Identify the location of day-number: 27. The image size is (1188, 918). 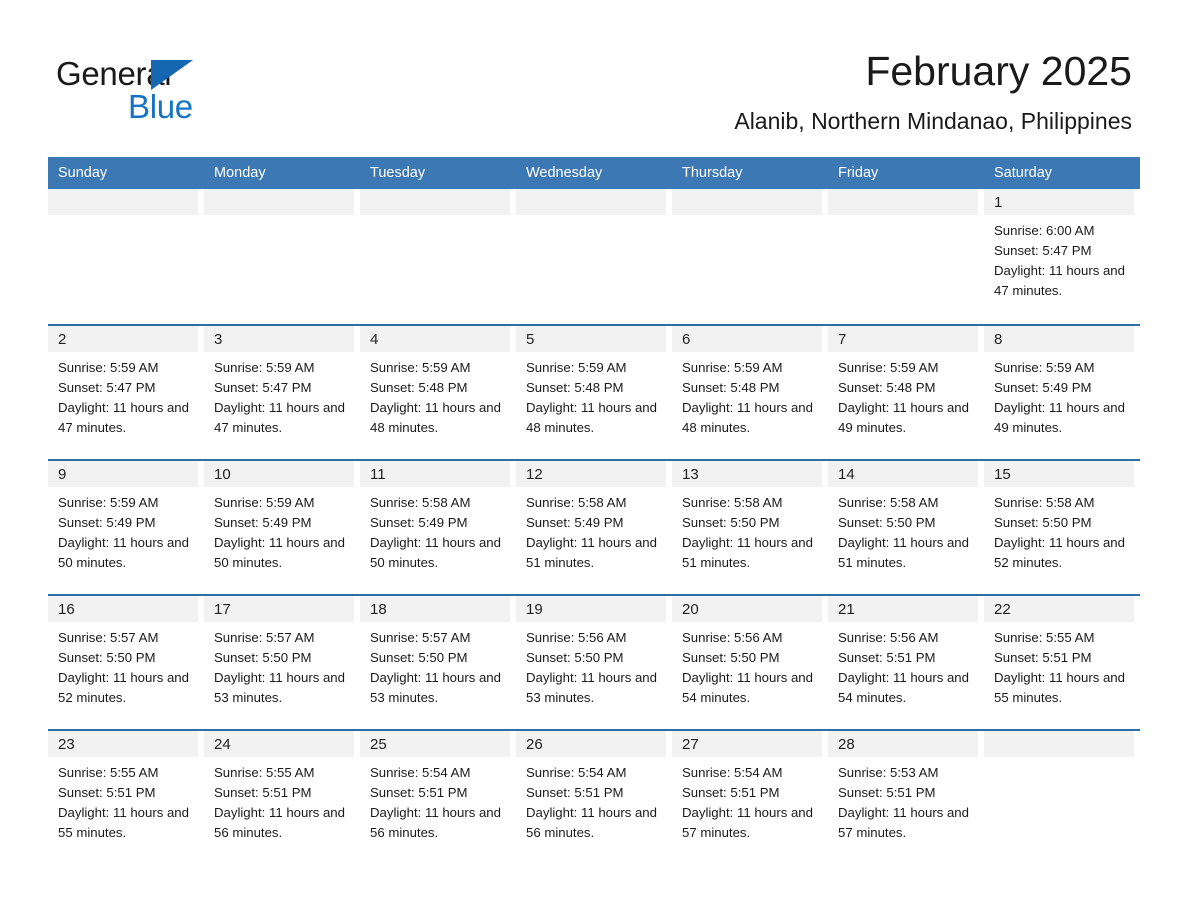
(747, 744).